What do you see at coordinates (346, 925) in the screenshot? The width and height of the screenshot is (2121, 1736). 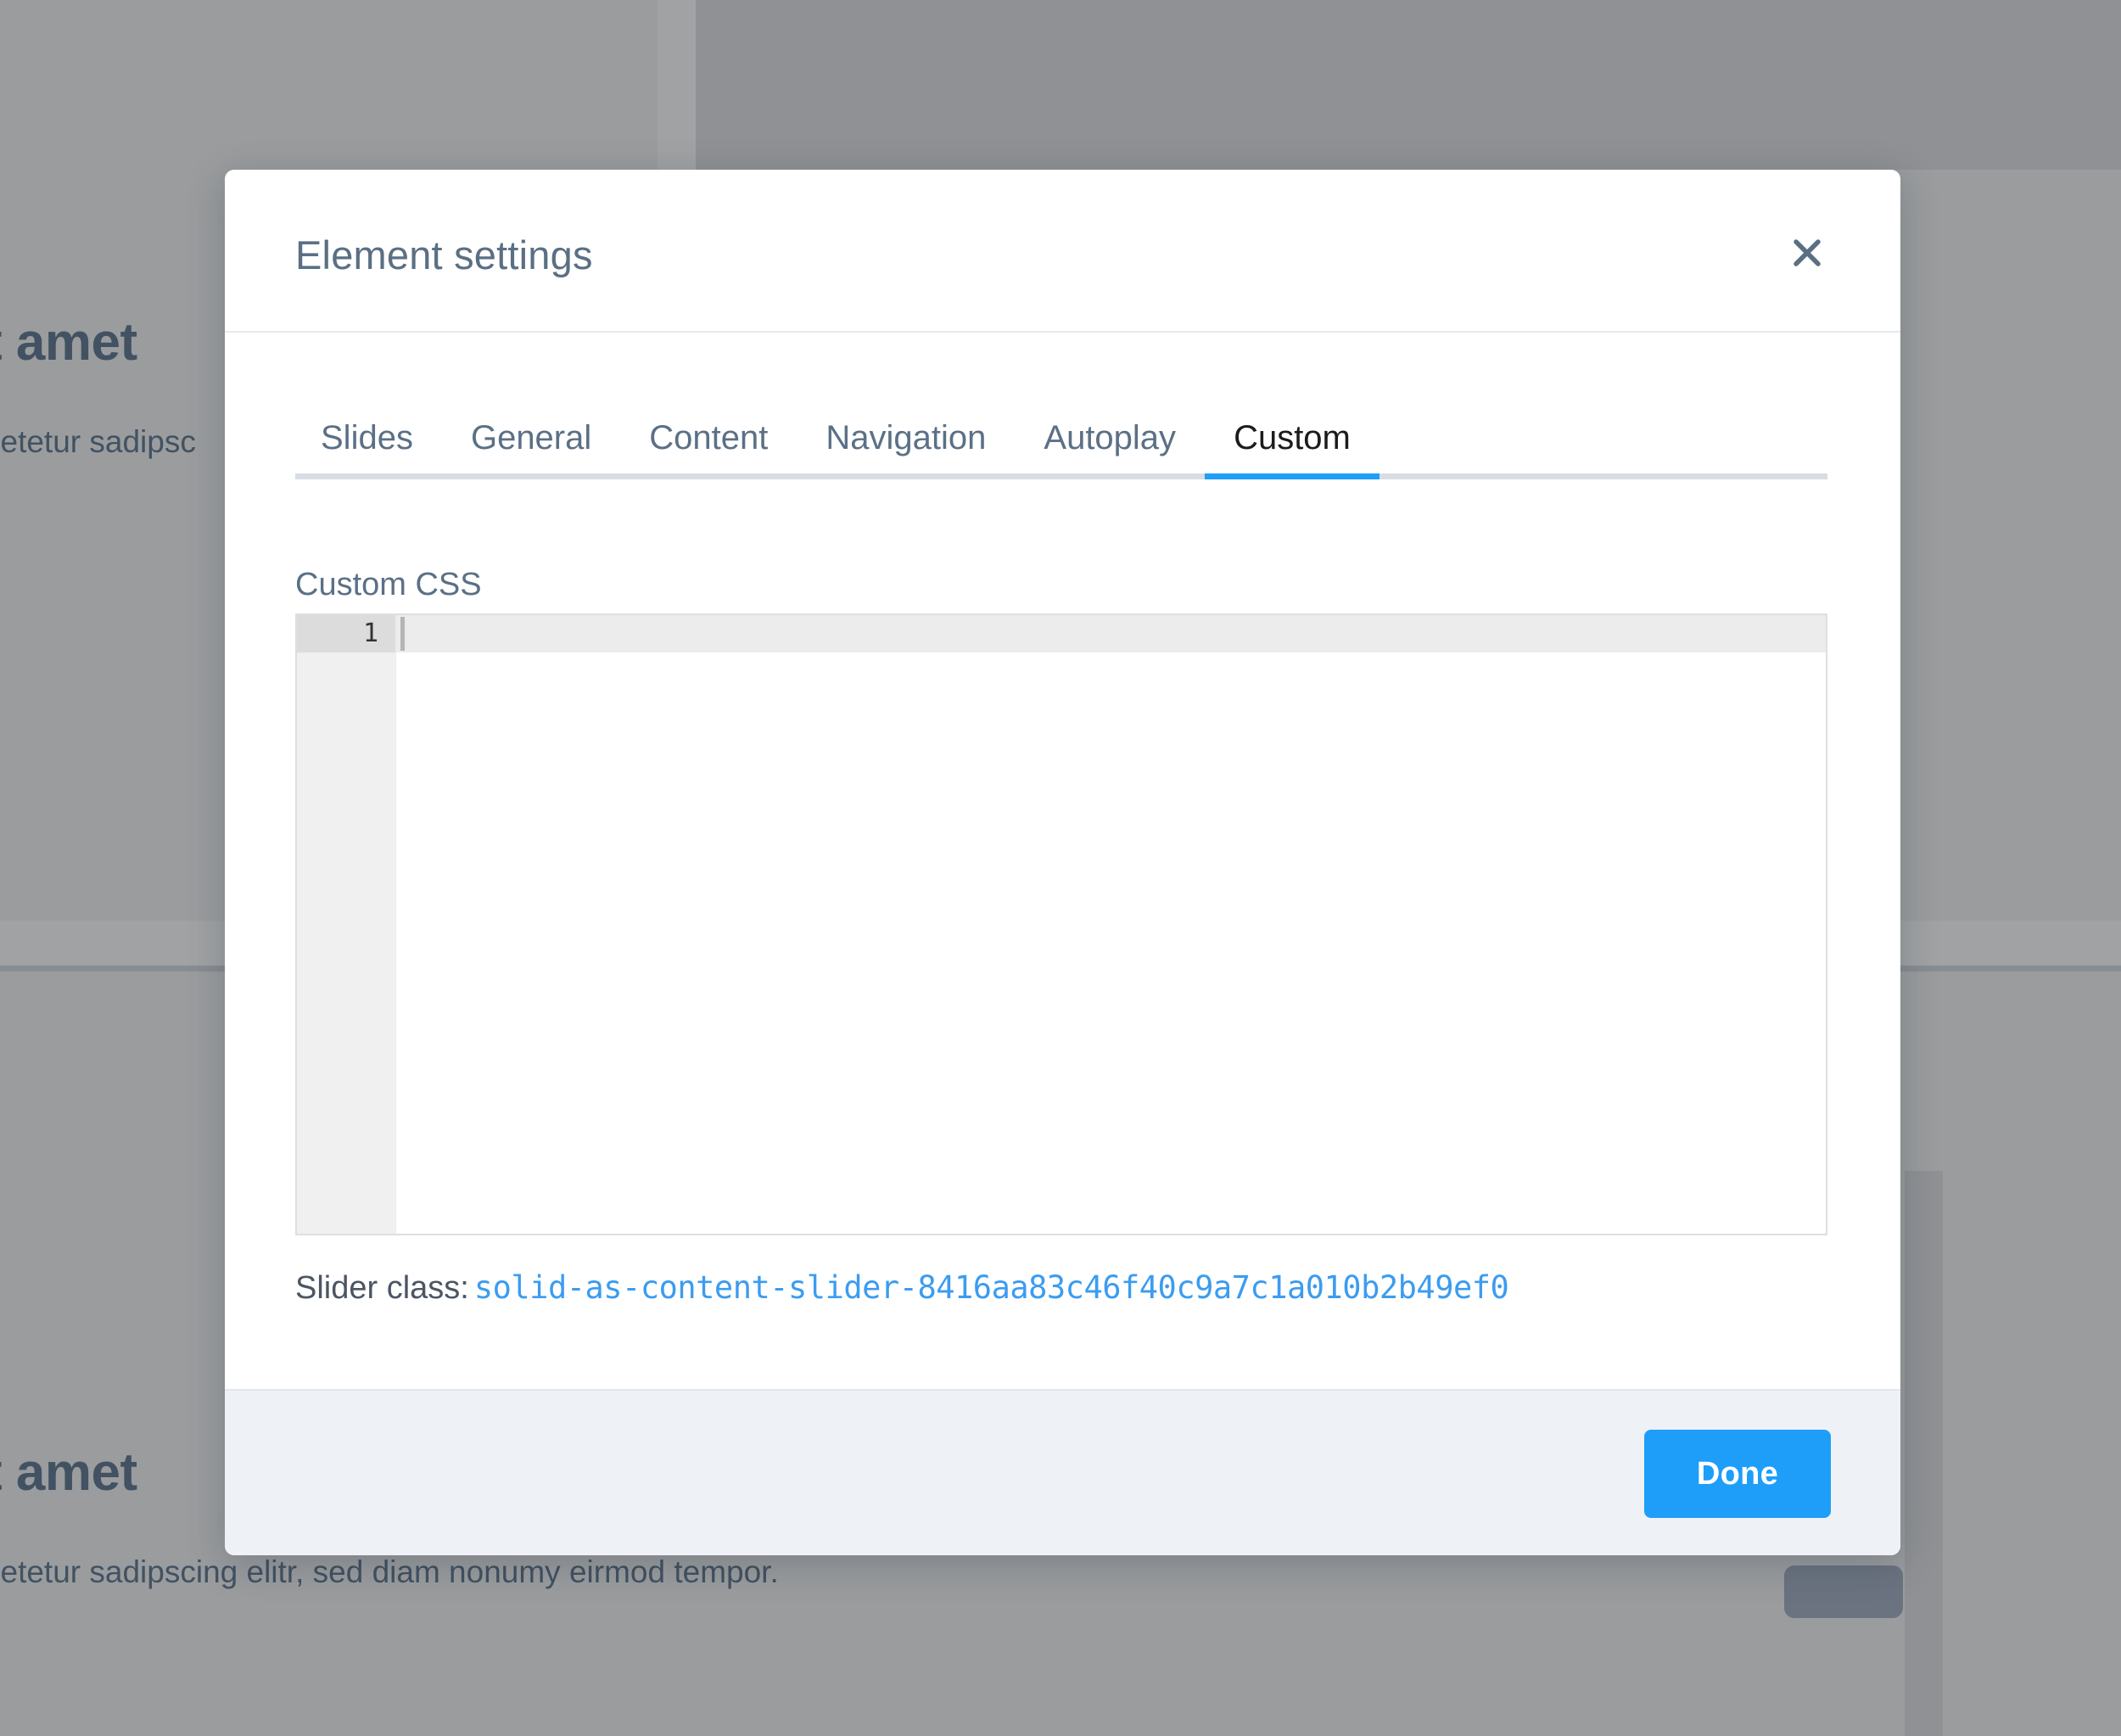 I see `editor-gutter: 1` at bounding box center [346, 925].